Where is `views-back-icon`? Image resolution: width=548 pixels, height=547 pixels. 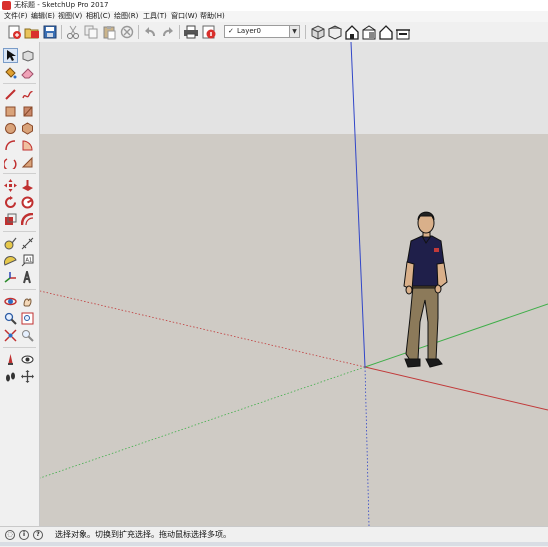 views-back-icon is located at coordinates (386, 32).